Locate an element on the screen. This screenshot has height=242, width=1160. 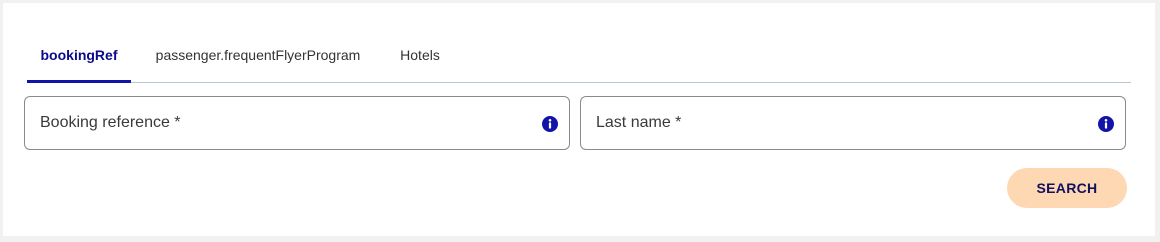
booking-reference-input is located at coordinates (285, 123).